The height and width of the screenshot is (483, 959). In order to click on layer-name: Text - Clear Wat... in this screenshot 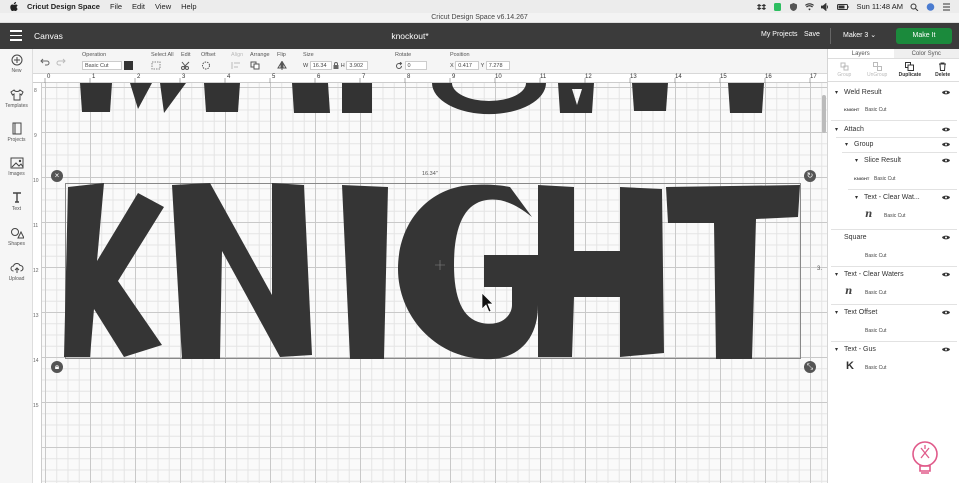, I will do `click(892, 197)`.